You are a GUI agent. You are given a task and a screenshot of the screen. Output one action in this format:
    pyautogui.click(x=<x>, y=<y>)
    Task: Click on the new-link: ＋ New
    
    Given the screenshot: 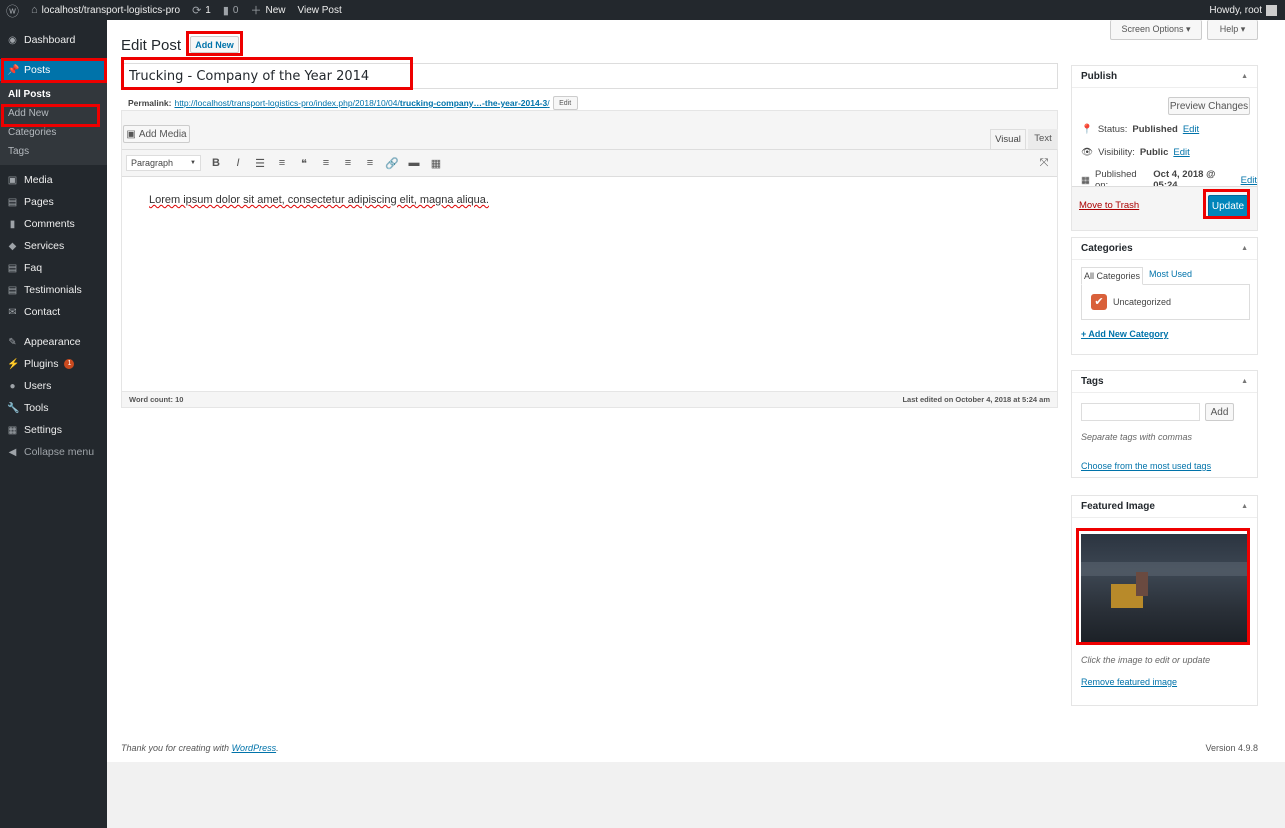 What is the action you would take?
    pyautogui.click(x=267, y=10)
    